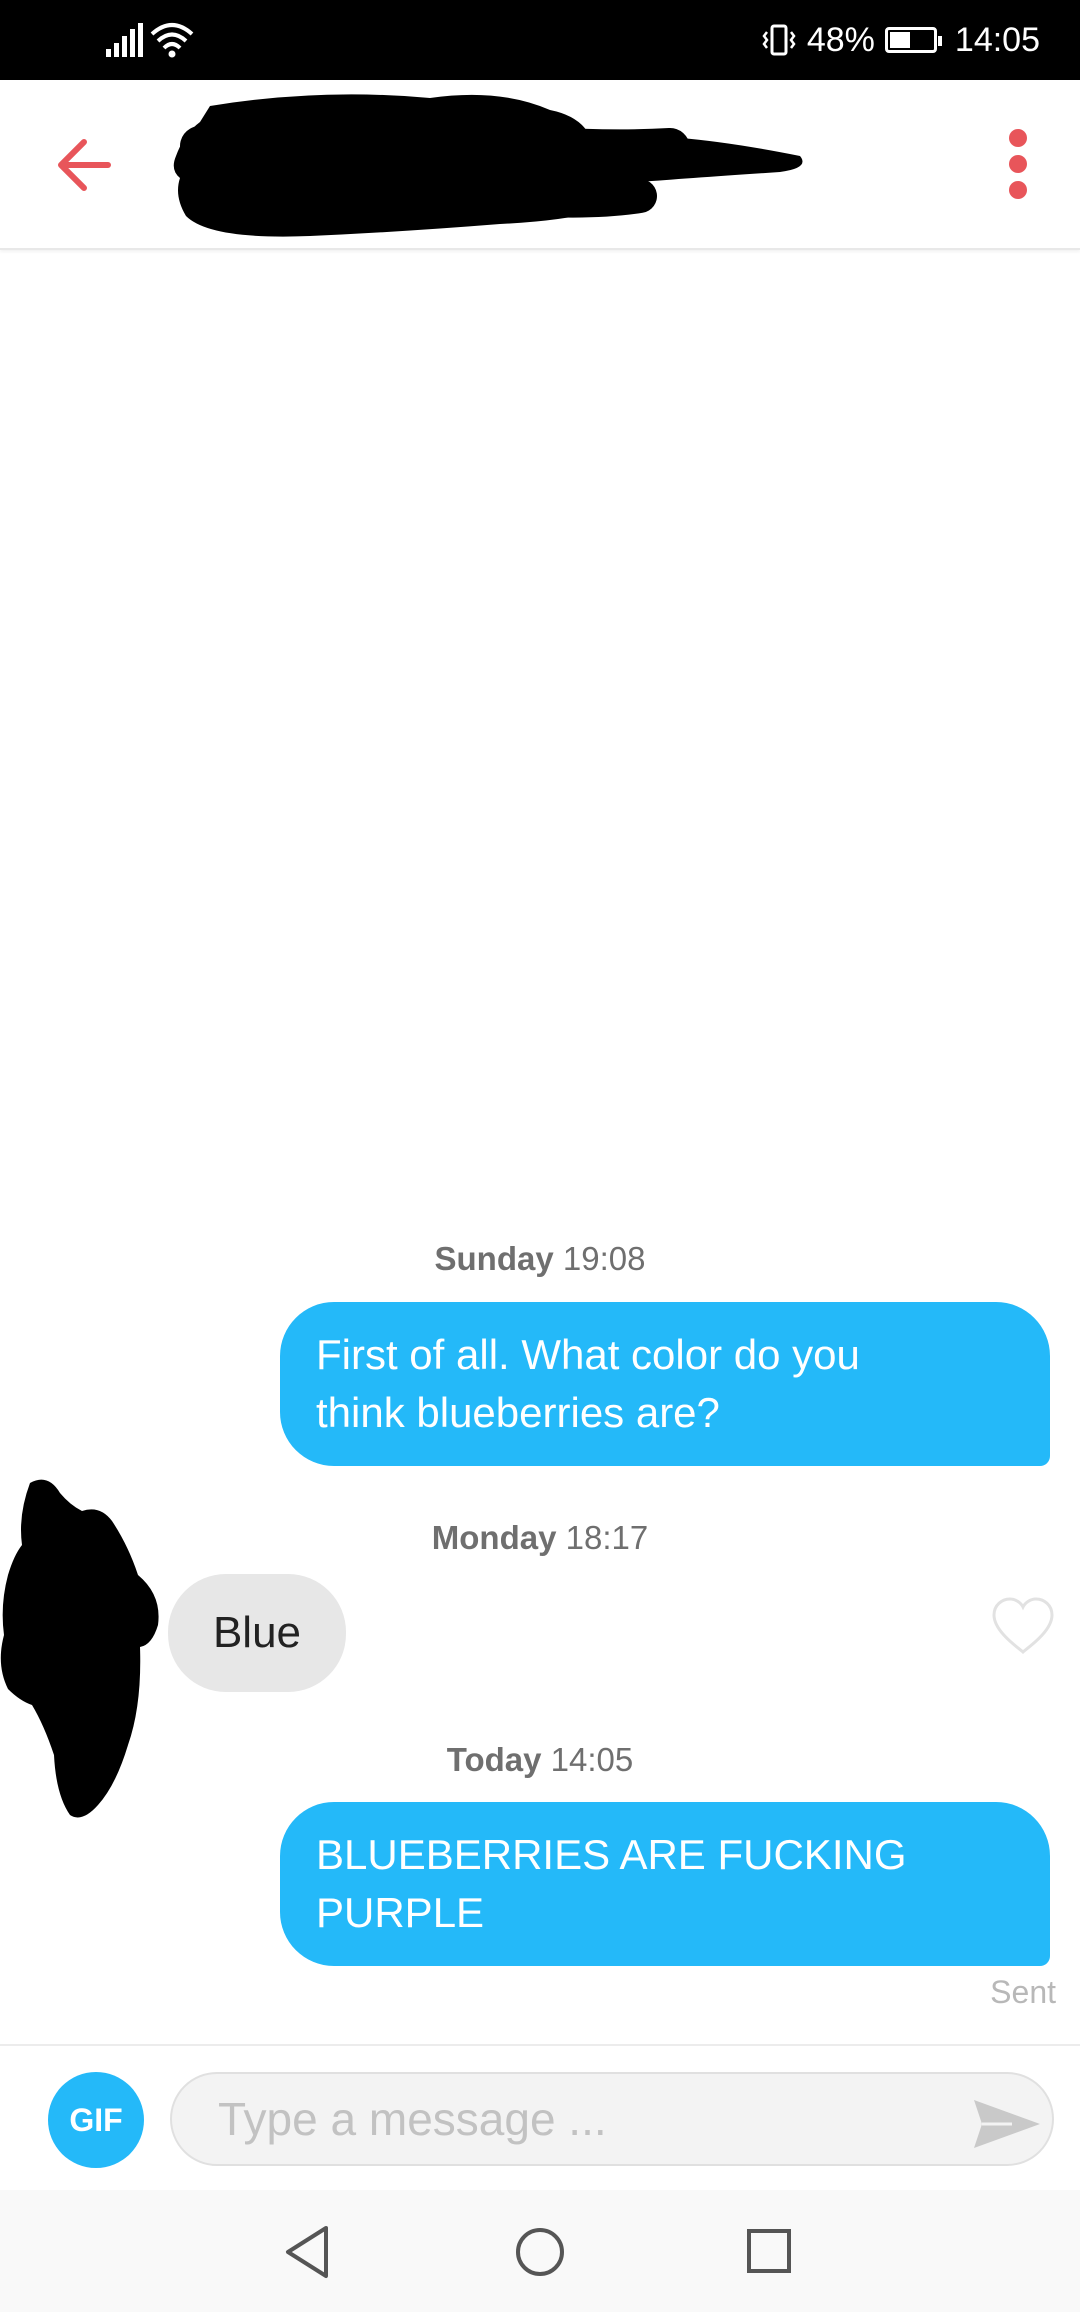 This screenshot has height=2312, width=1080. I want to click on delivery-status: Sent, so click(1023, 1992).